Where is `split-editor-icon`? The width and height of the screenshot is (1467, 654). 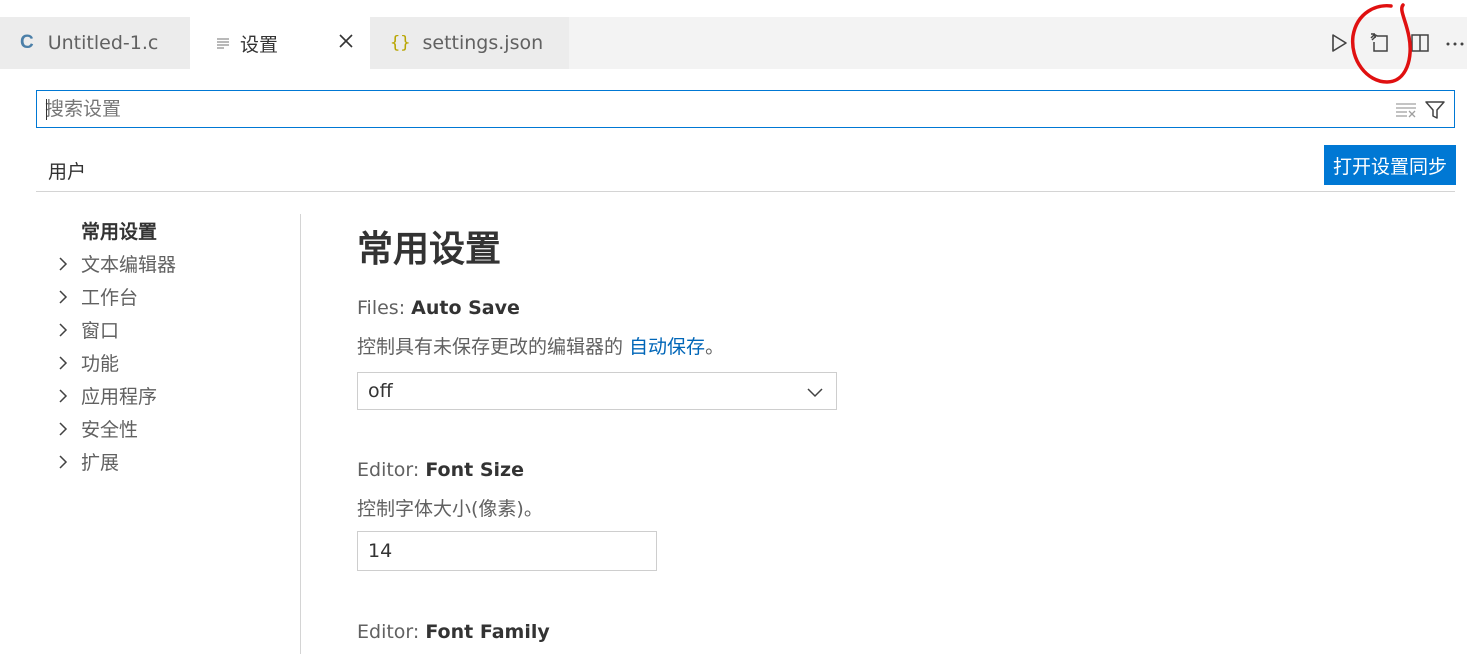 split-editor-icon is located at coordinates (1420, 43).